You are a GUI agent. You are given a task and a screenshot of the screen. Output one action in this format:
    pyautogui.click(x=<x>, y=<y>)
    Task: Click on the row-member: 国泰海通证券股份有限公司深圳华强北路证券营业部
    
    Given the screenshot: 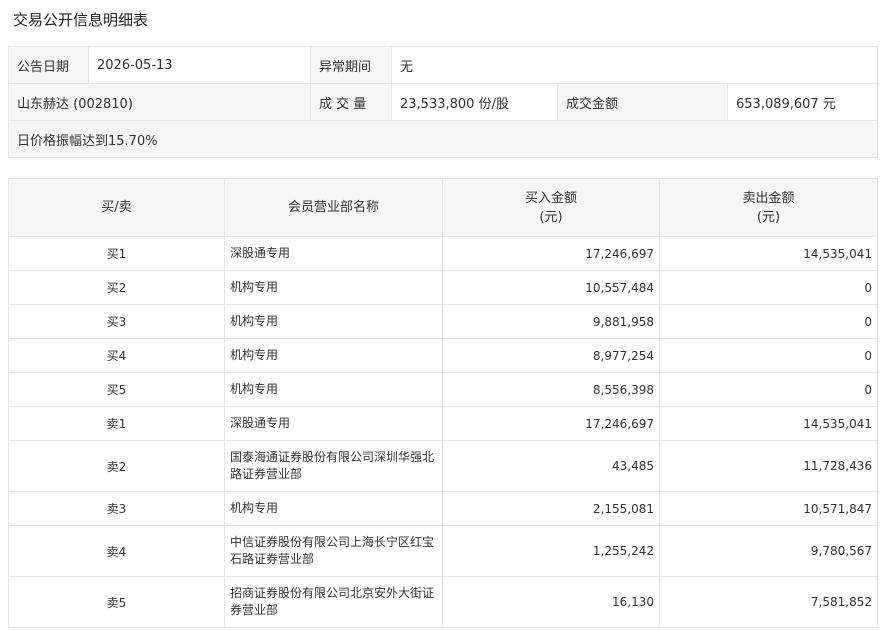 What is the action you would take?
    pyautogui.click(x=333, y=466)
    